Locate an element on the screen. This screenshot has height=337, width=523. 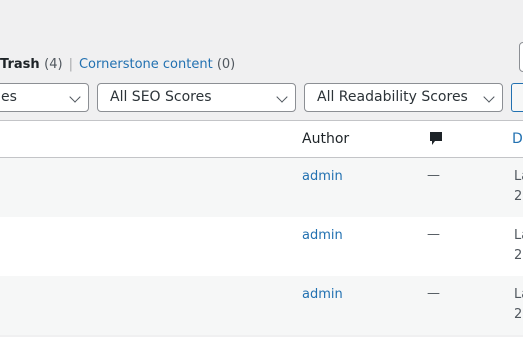
filter-button is located at coordinates (517, 97).